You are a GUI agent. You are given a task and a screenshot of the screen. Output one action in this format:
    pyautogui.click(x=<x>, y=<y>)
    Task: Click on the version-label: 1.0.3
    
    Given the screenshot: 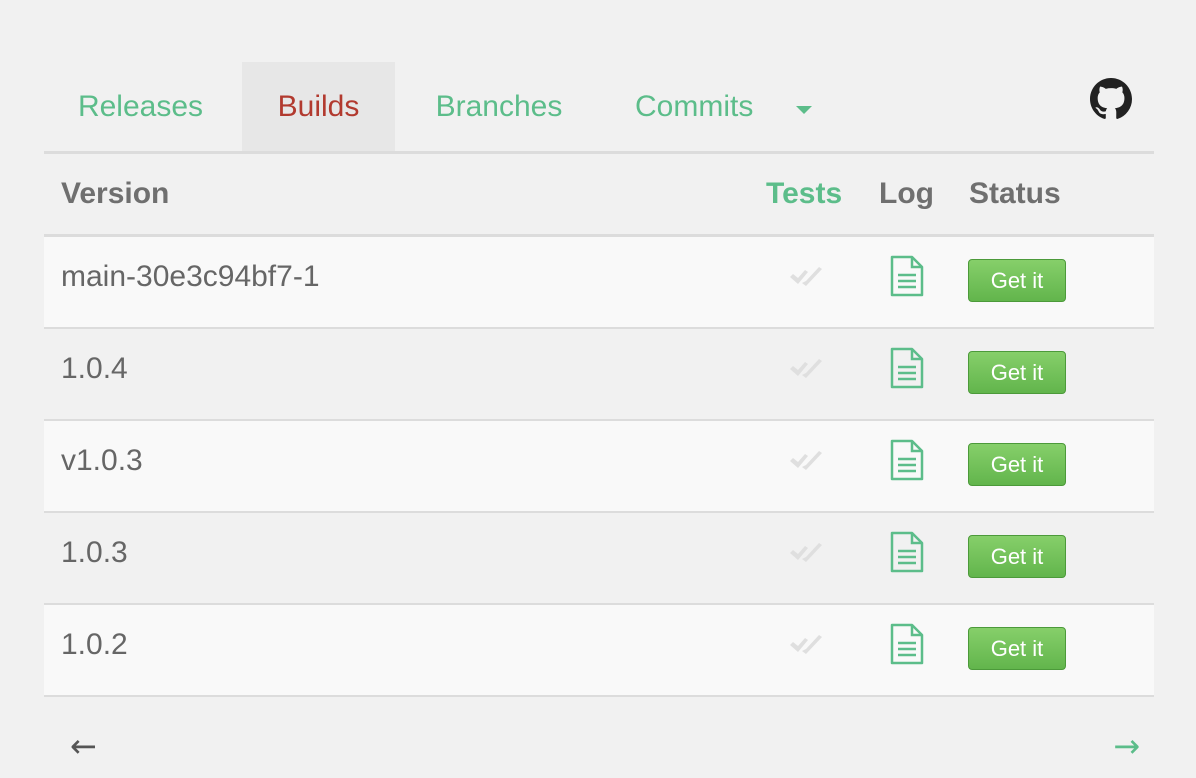 What is the action you would take?
    pyautogui.click(x=94, y=552)
    